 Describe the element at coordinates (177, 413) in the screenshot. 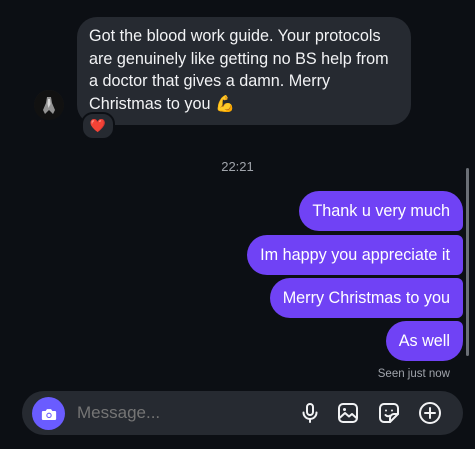

I see `message-input` at that location.